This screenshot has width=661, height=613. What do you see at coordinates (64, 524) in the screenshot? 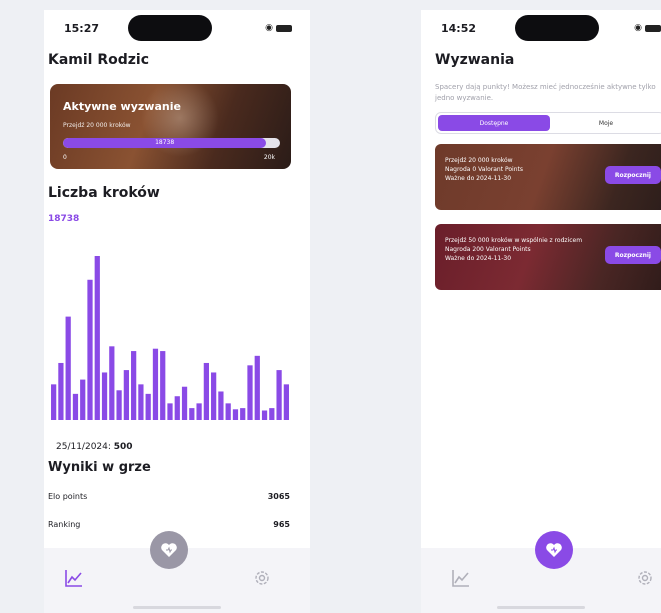
I see `score-label: Ranking` at bounding box center [64, 524].